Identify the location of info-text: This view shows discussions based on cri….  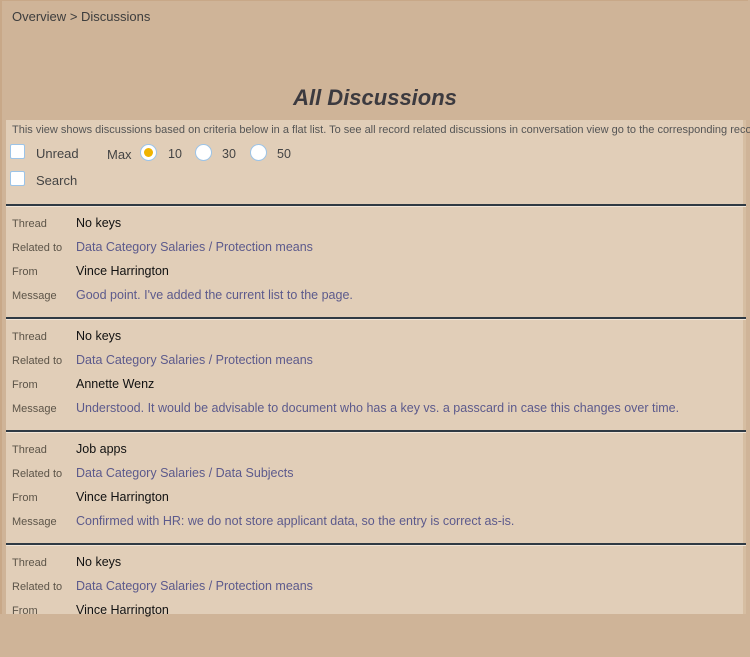
(381, 130).